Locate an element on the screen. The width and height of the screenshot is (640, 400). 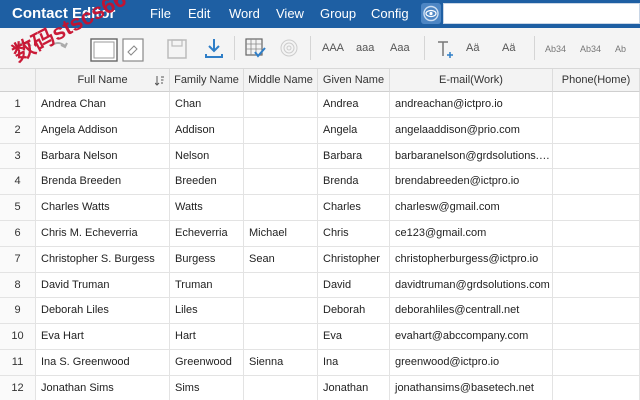
cell-given-name: Christopher is located at coordinates (354, 259).